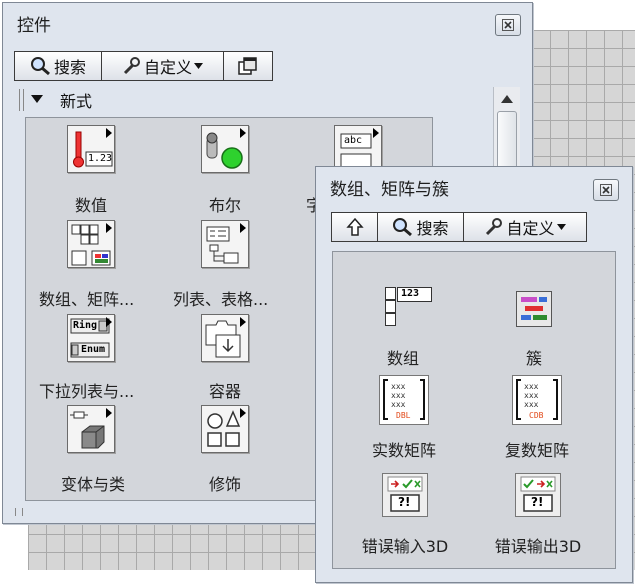 This screenshot has width=635, height=585. I want to click on array-matrix-tile, so click(91, 244).